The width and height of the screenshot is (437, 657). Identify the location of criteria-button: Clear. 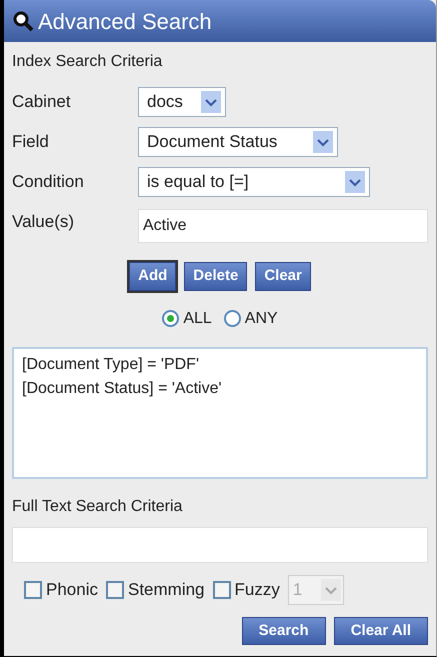
(283, 276).